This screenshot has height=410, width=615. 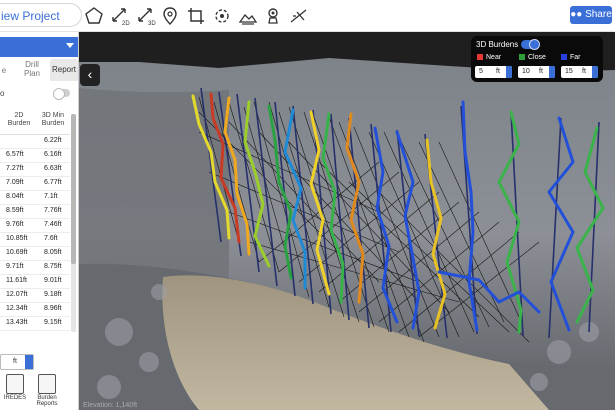 I want to click on tab-drill-plan: Drill Plan, so click(x=32, y=71).